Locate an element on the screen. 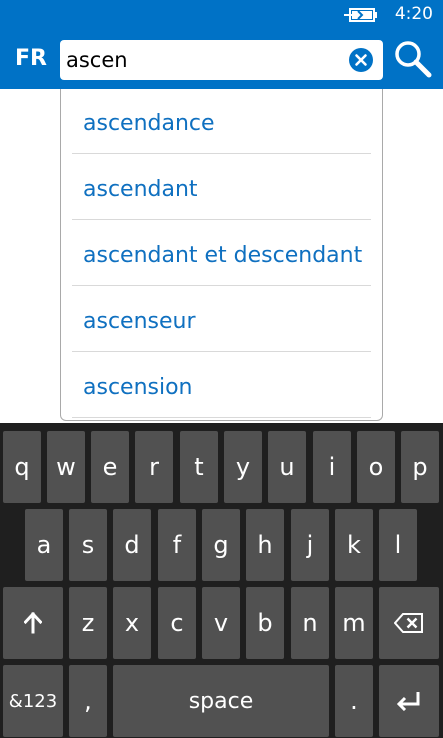 Image resolution: width=443 pixels, height=738 pixels. numbers-key: &123 is located at coordinates (33, 701).